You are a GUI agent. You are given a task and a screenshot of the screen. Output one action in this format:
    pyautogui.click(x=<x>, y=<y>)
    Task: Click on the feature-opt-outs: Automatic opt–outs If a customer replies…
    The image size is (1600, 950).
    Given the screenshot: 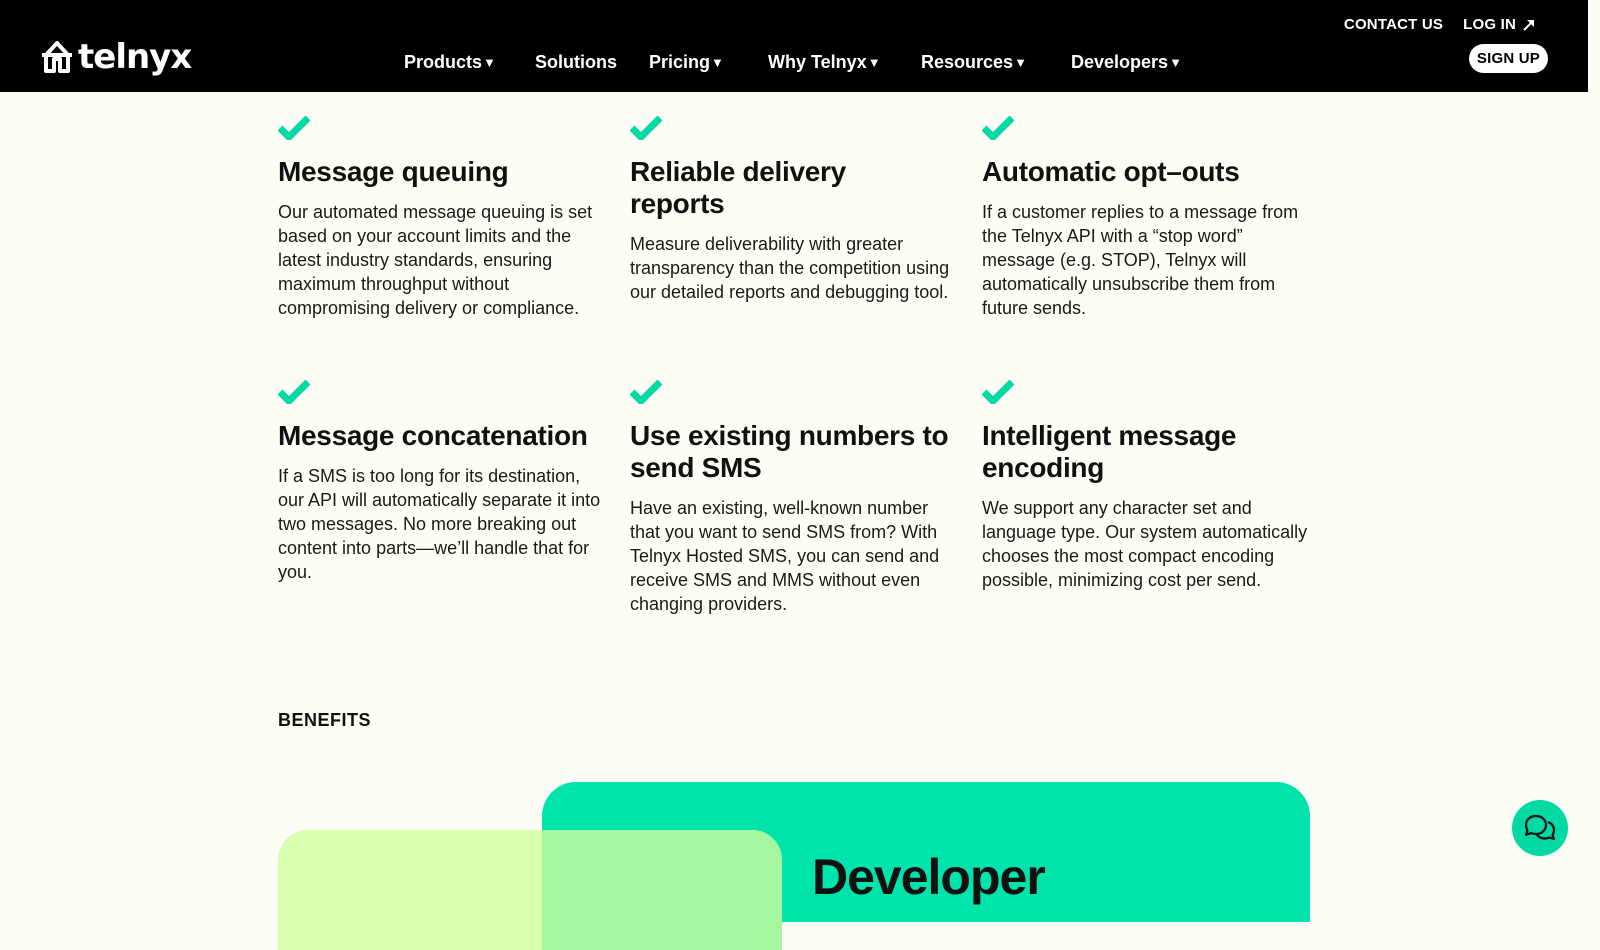 What is the action you would take?
    pyautogui.click(x=1147, y=217)
    